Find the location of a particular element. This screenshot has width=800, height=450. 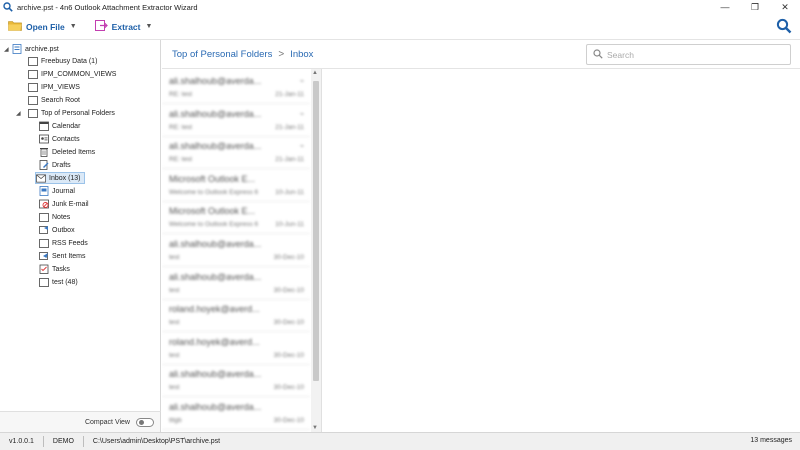

tree-item-drafts: Drafts is located at coordinates (55, 165).